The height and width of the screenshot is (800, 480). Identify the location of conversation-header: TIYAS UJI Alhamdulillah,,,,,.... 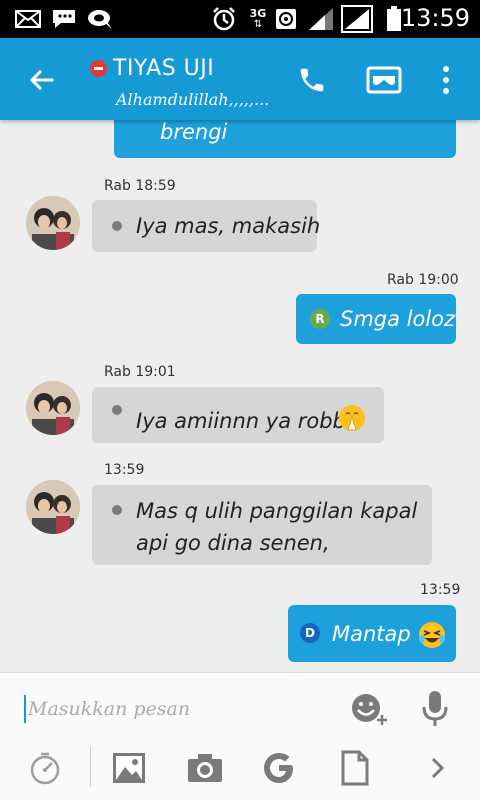
(240, 79).